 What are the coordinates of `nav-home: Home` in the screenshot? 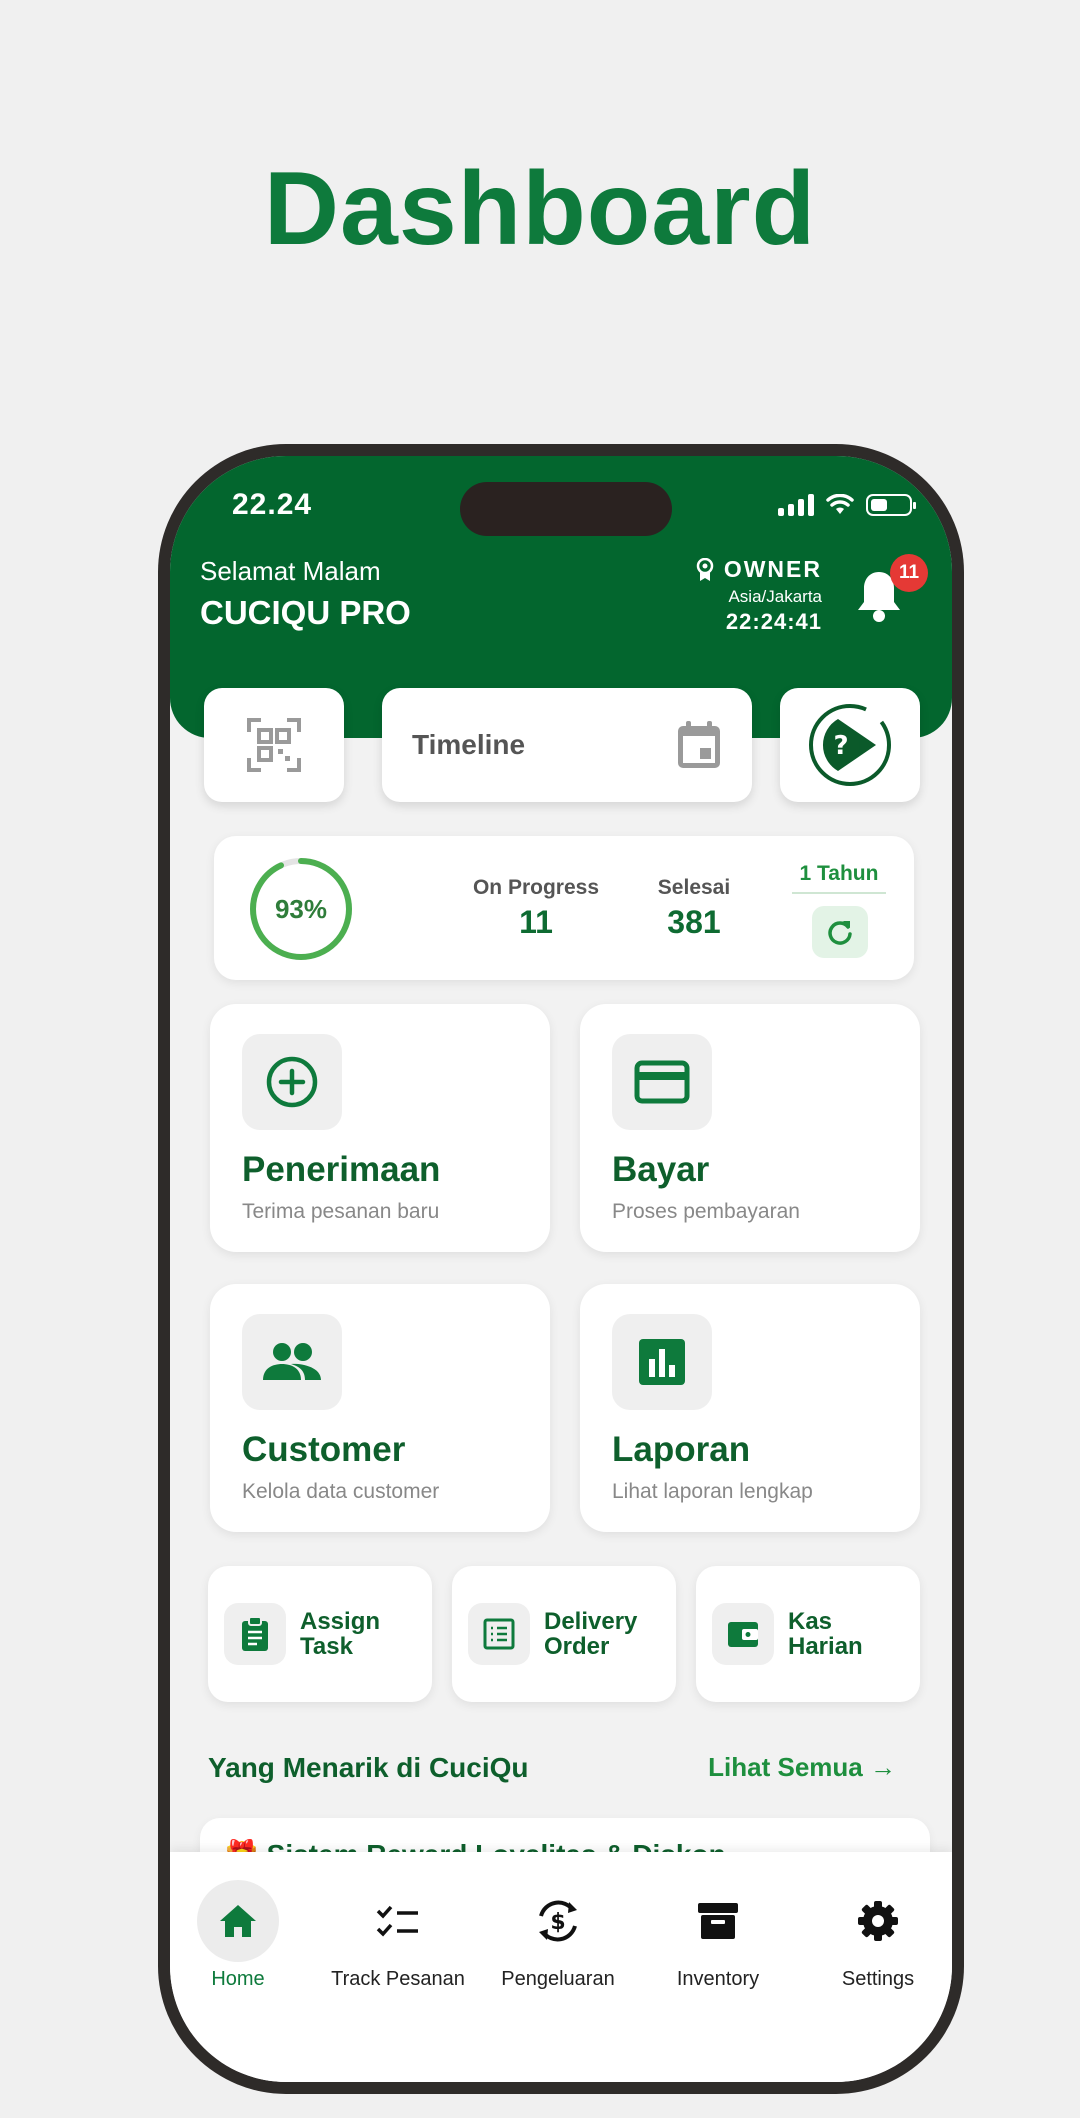 It's located at (244, 1935).